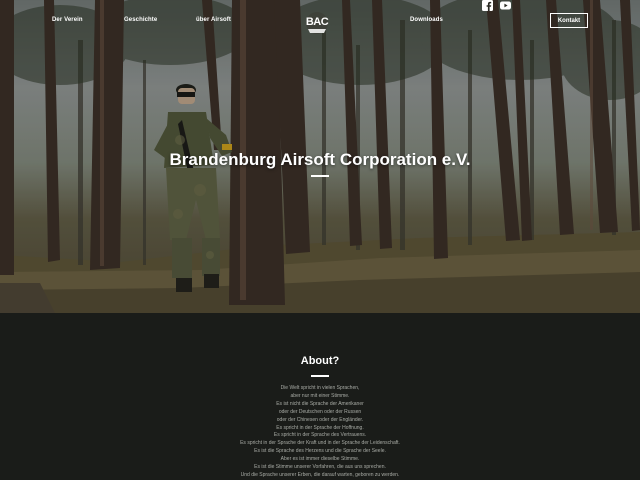  What do you see at coordinates (213, 20) in the screenshot?
I see `nav-link-ueber-airsoft: über Airsoft` at bounding box center [213, 20].